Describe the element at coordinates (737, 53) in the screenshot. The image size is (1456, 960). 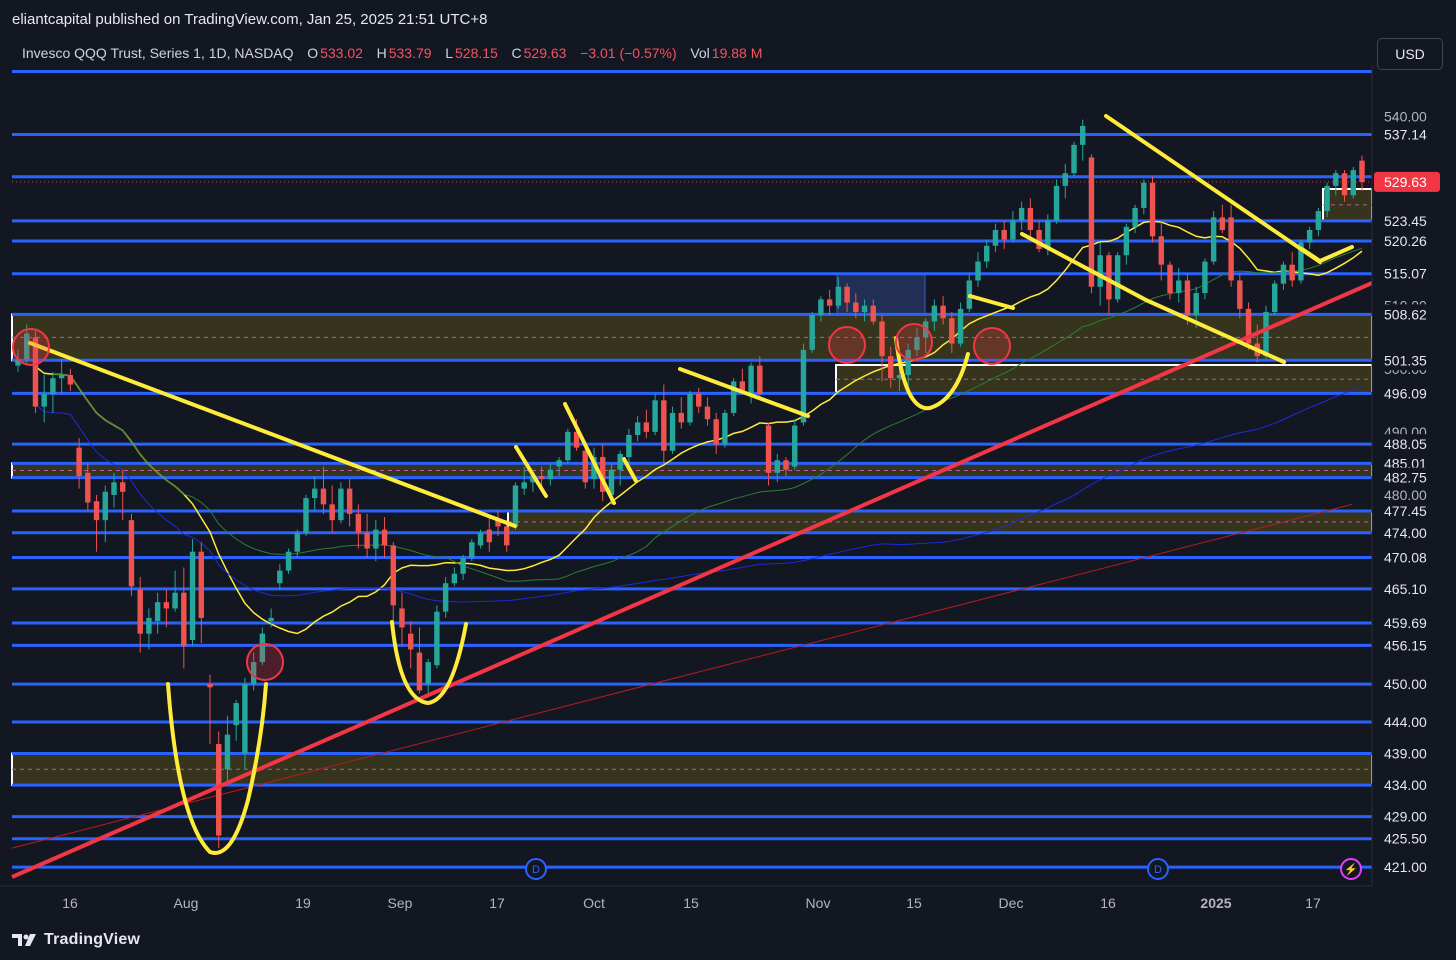
I see `volume-value: 19.88 M` at that location.